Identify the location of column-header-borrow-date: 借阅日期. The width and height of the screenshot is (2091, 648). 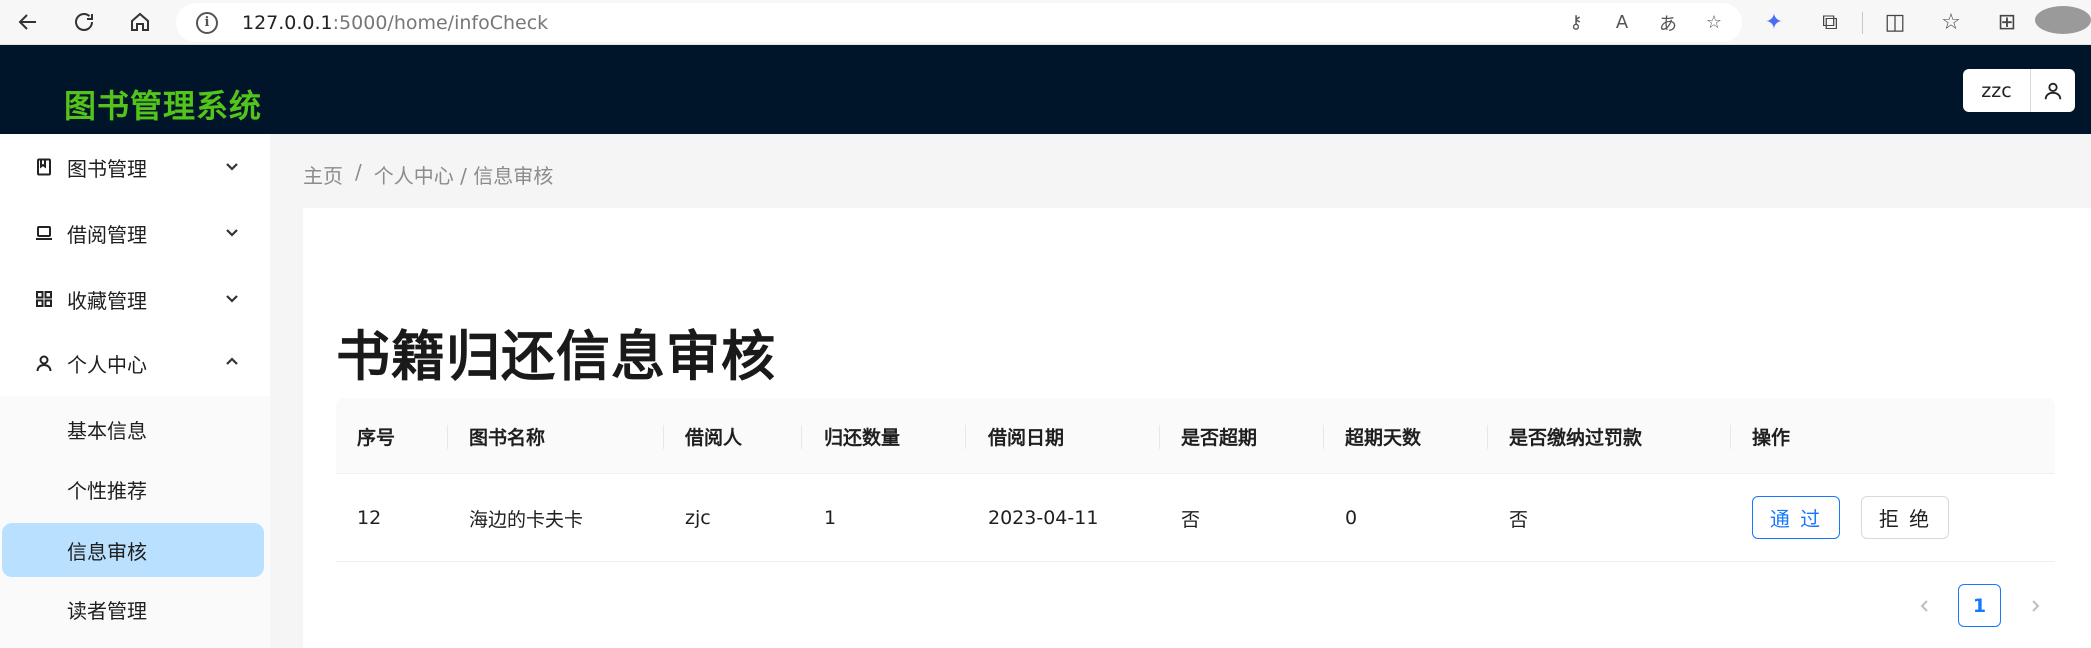
(1026, 437).